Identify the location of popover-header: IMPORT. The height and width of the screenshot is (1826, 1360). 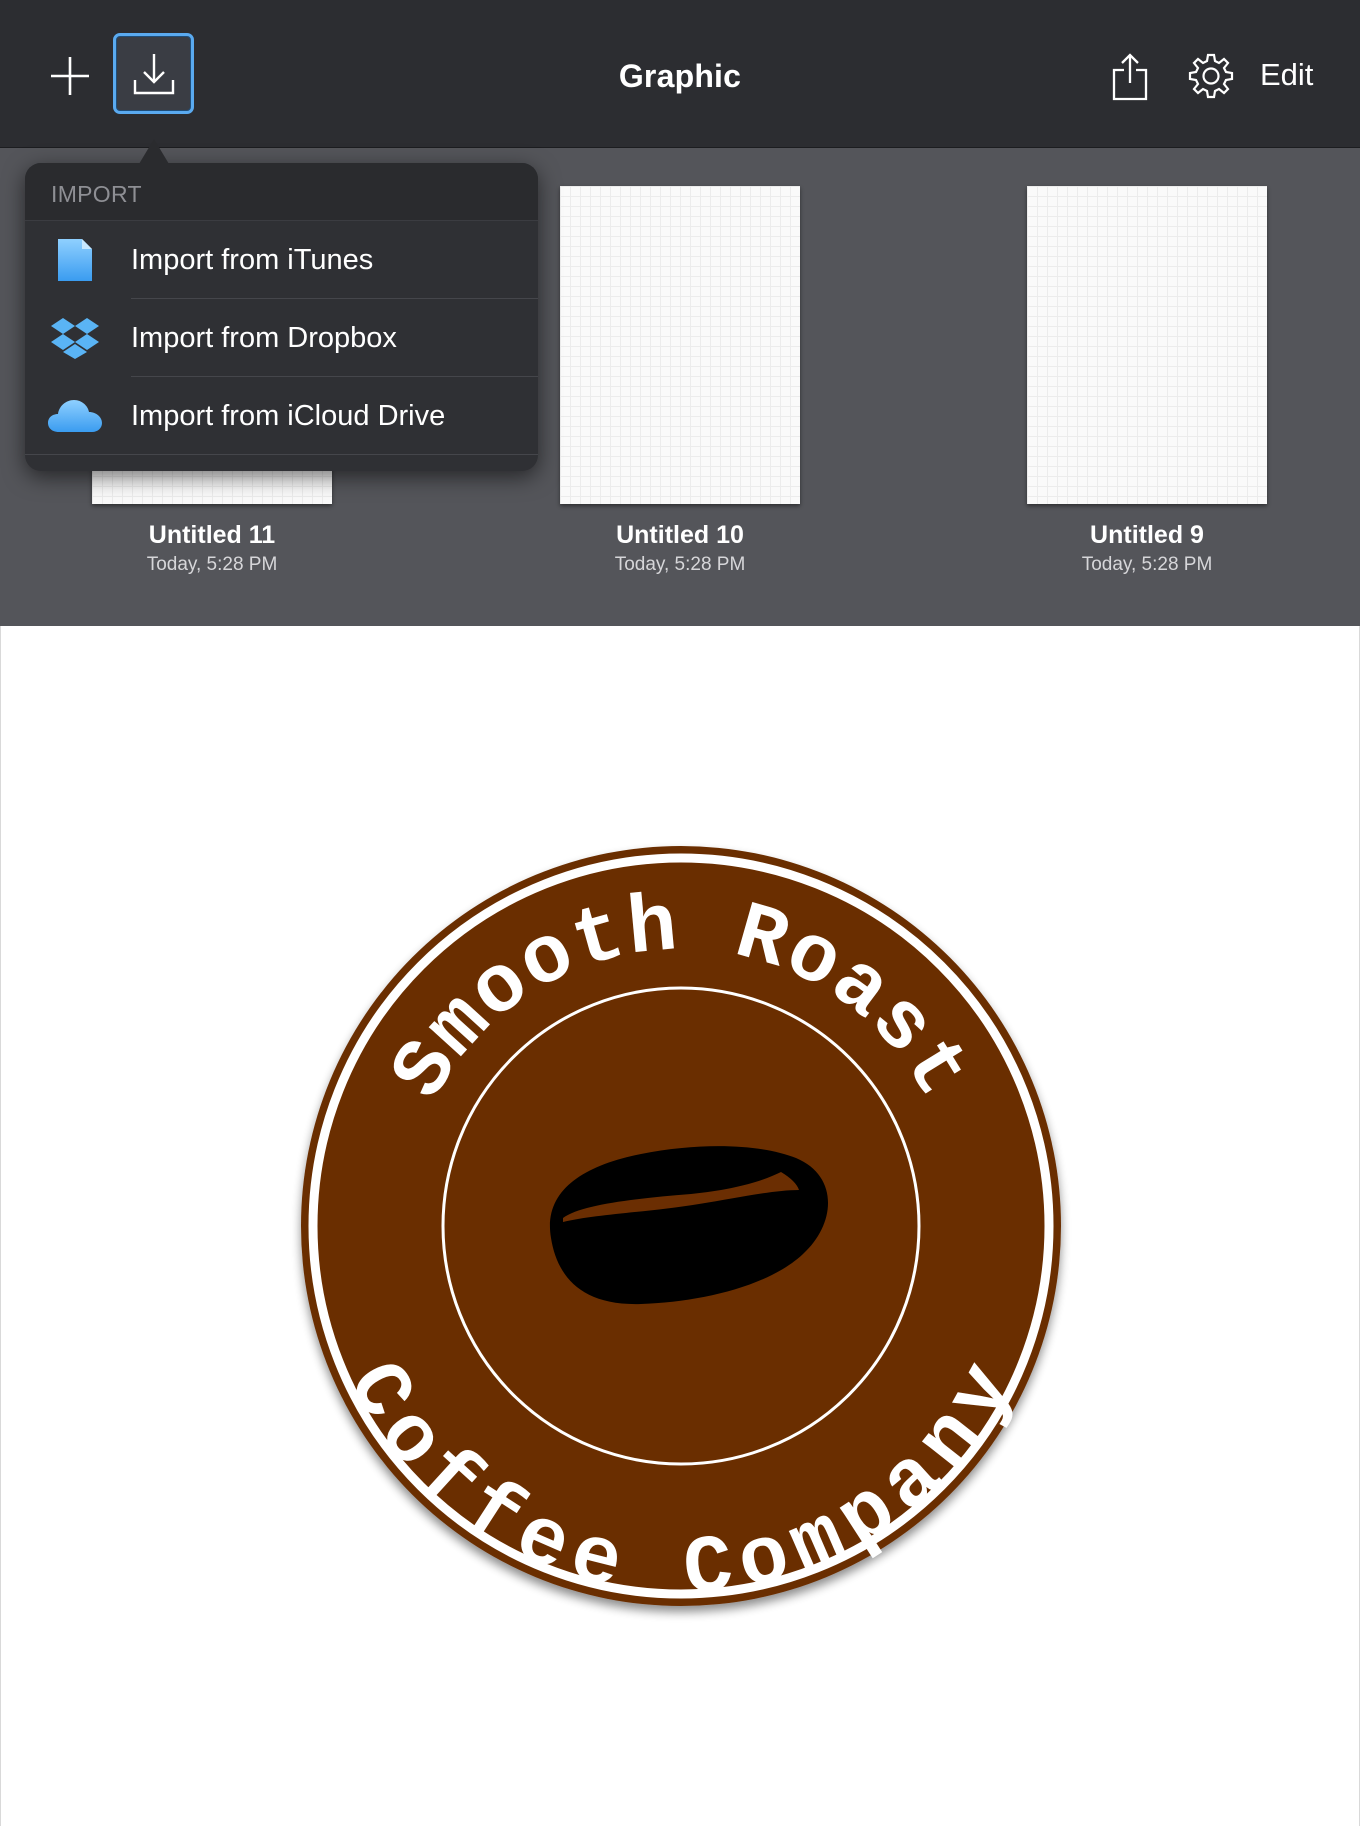
(281, 192).